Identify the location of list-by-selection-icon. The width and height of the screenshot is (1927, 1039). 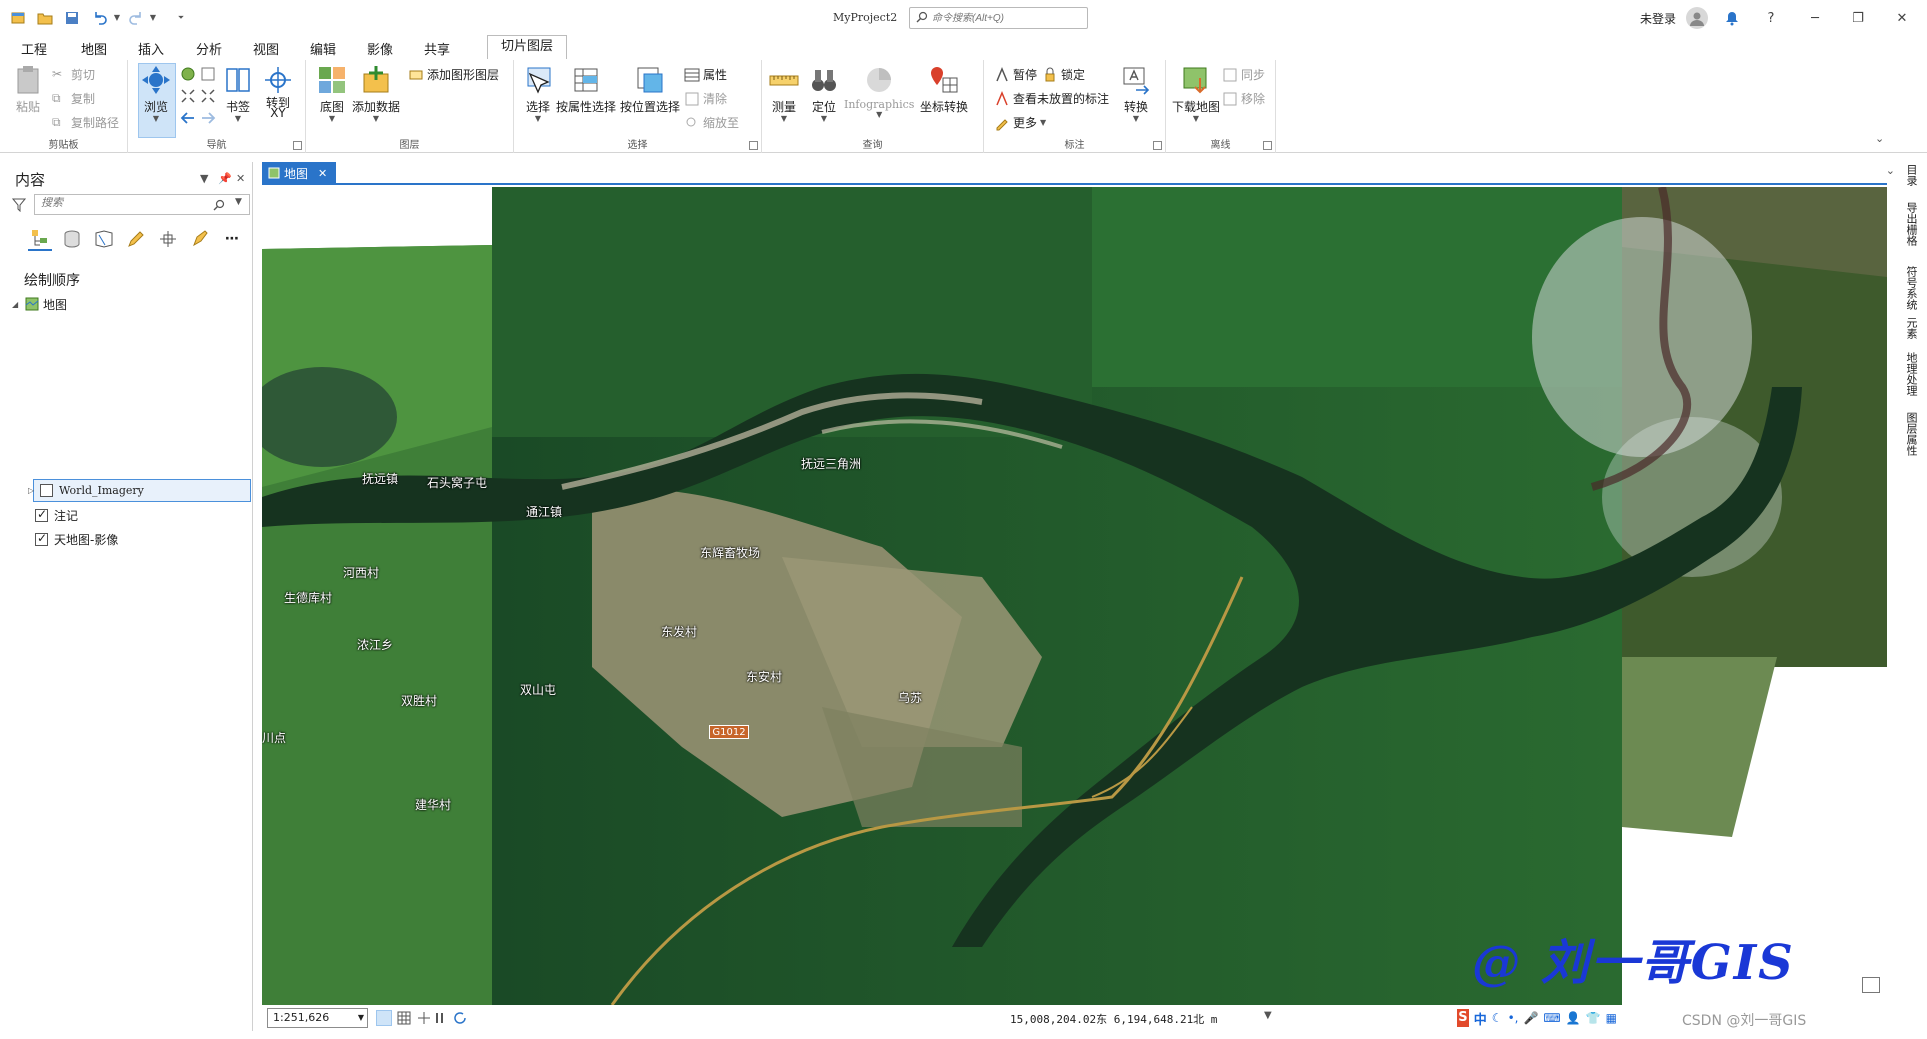
(104, 239).